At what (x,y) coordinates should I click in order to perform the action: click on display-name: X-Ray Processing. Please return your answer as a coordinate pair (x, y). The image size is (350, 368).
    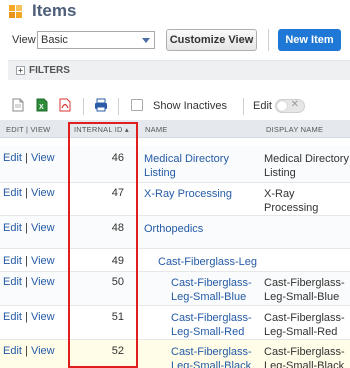
    Looking at the image, I should click on (291, 201).